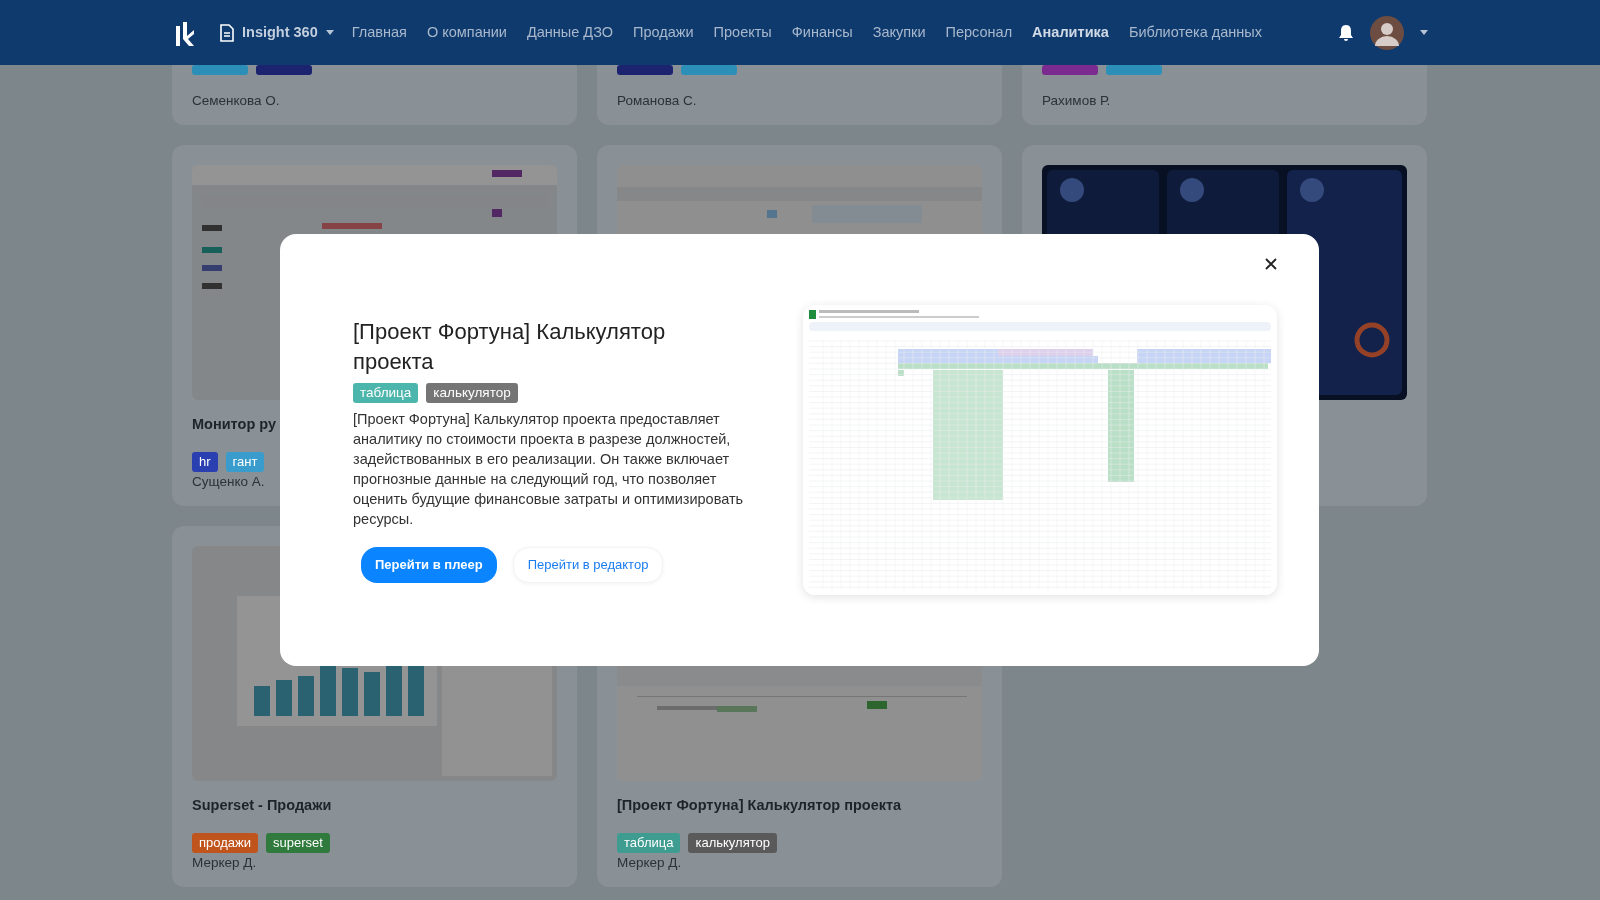 Image resolution: width=1600 pixels, height=900 pixels. What do you see at coordinates (228, 481) in the screenshot?
I see `author-name: Сущенко А.` at bounding box center [228, 481].